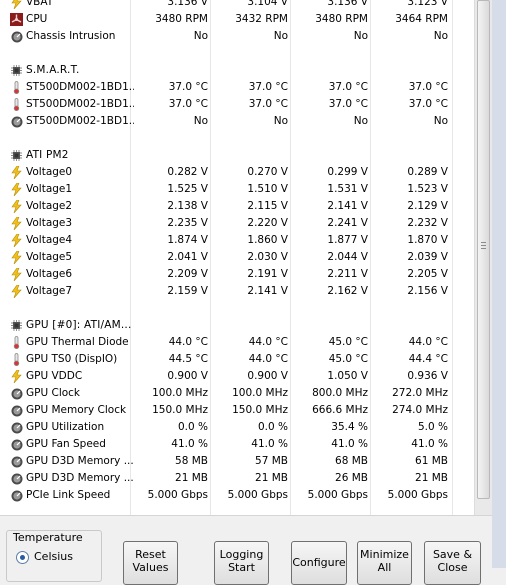 The image size is (506, 585). What do you see at coordinates (37, 19) in the screenshot?
I see `sensor-name: CPU` at bounding box center [37, 19].